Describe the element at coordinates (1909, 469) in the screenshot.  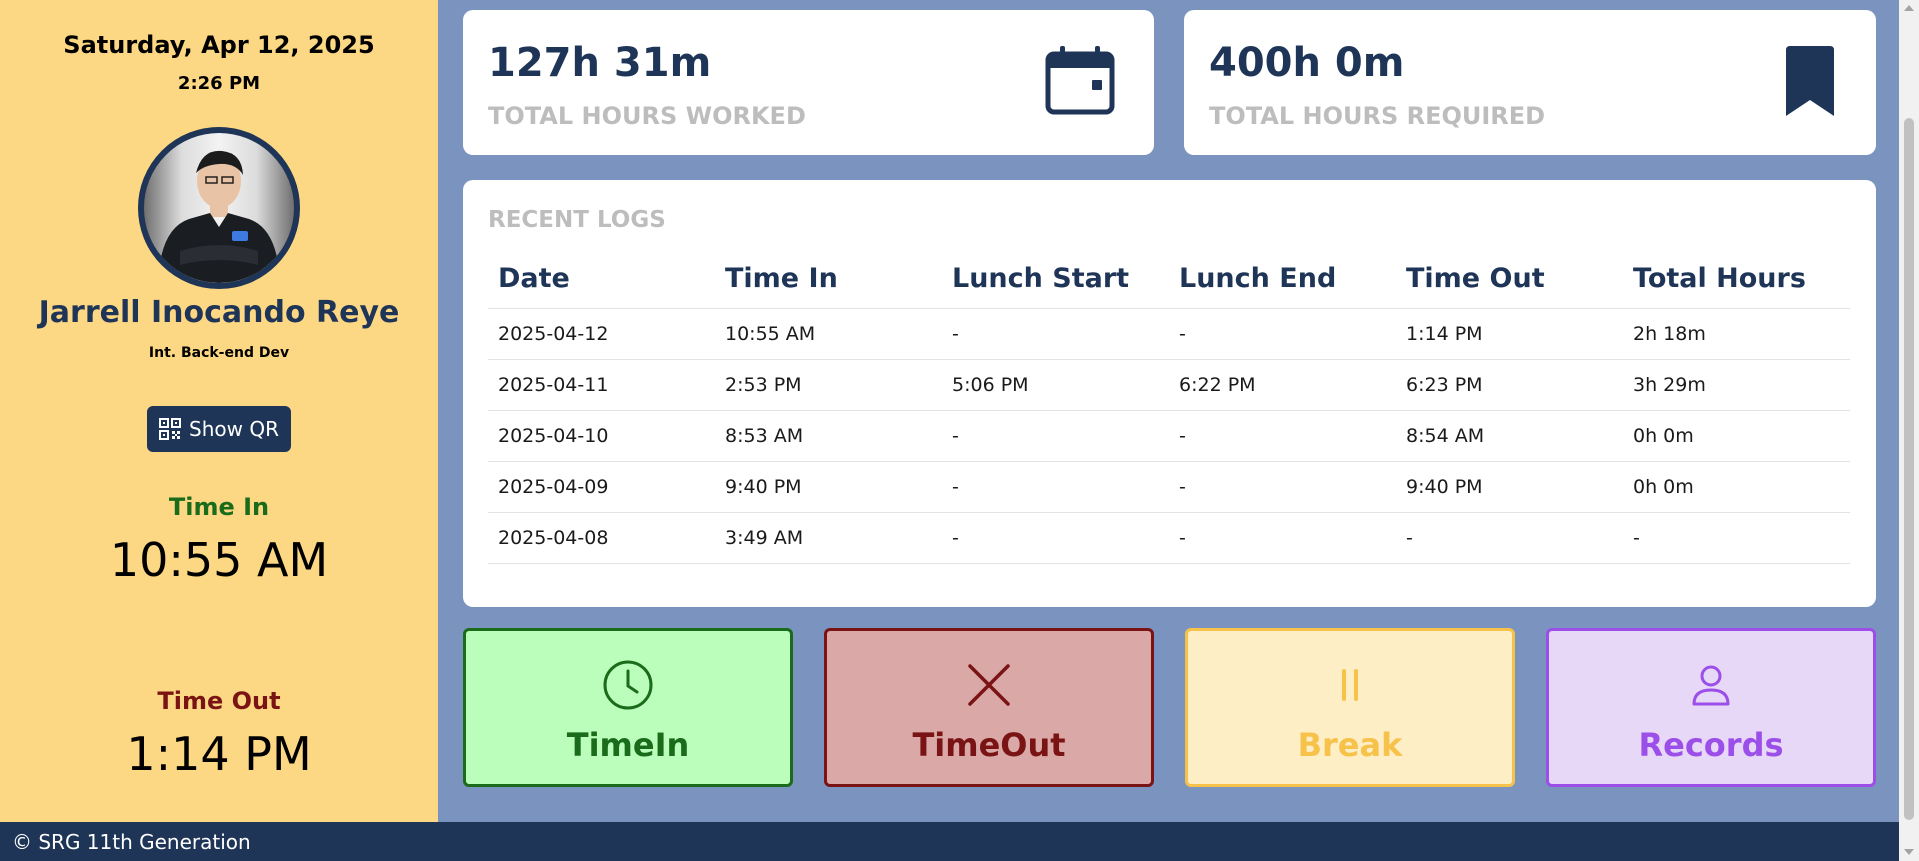
I see `scrollbar-thumb` at that location.